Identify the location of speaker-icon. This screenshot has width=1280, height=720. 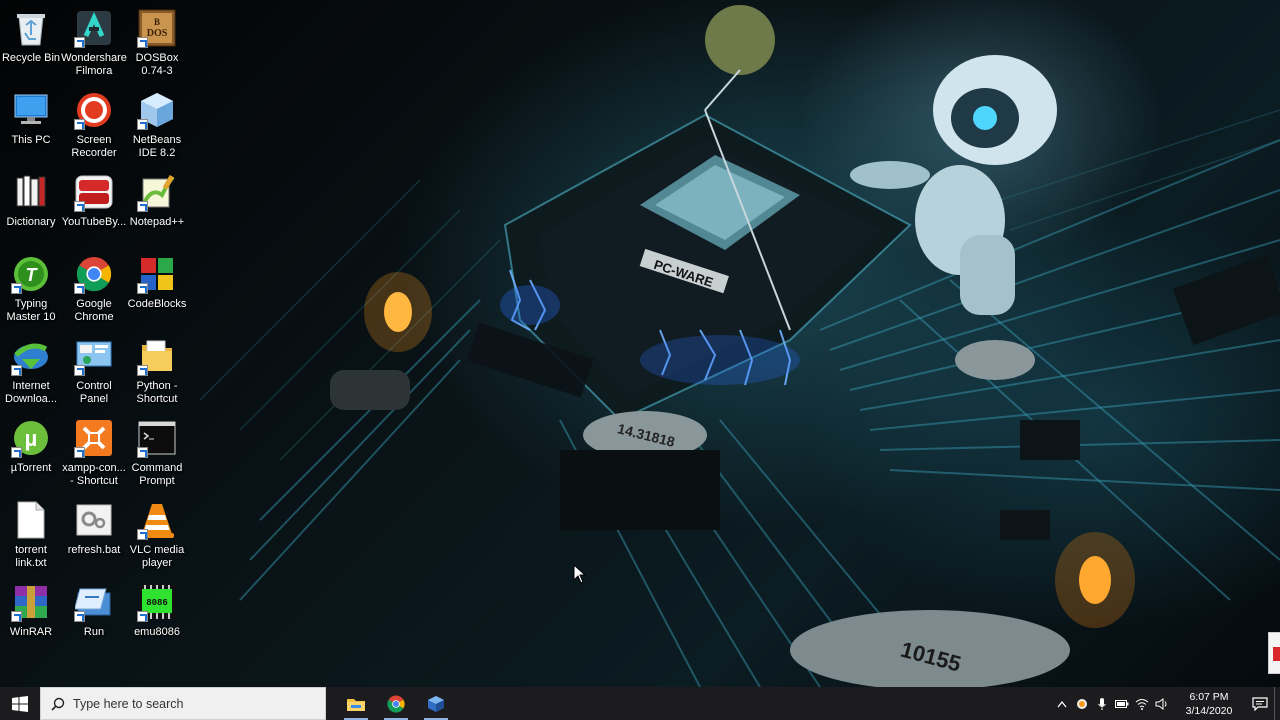
(1161, 703).